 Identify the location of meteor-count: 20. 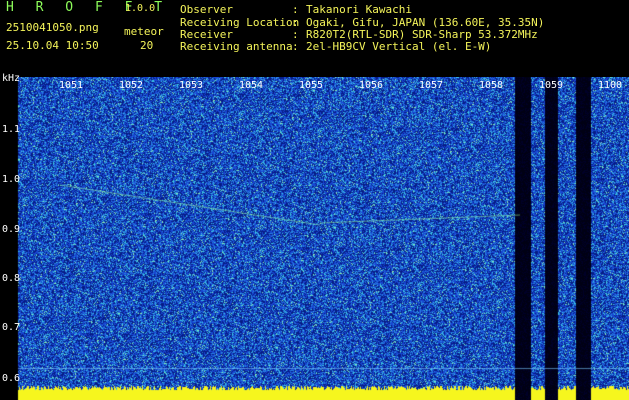
(147, 45).